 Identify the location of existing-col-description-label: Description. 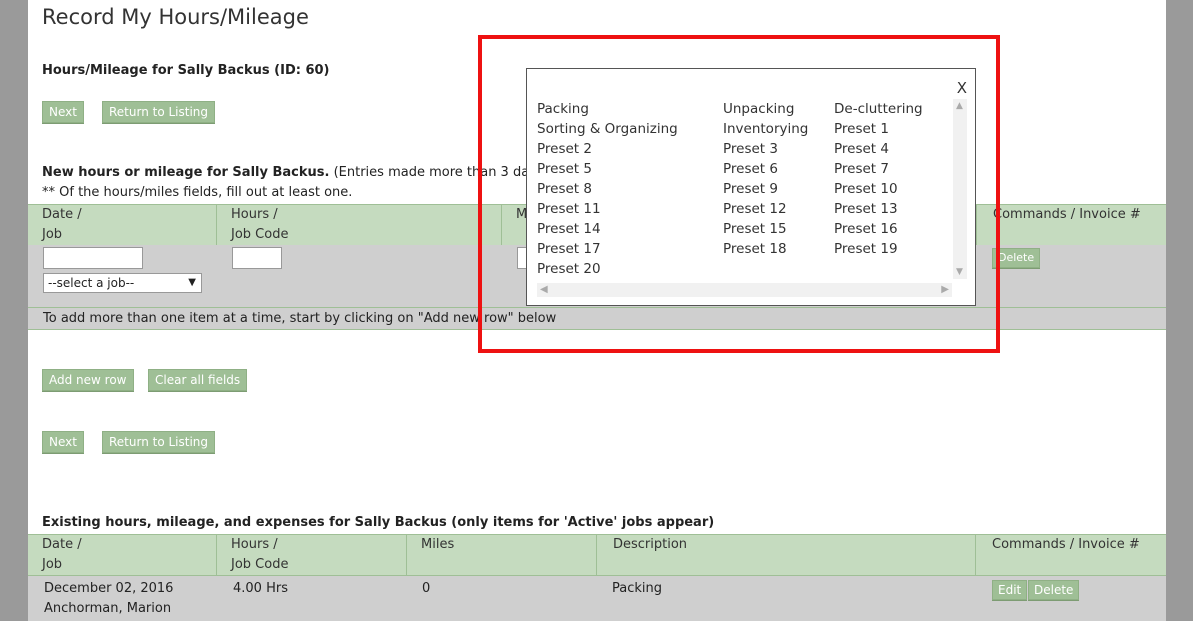
(650, 544).